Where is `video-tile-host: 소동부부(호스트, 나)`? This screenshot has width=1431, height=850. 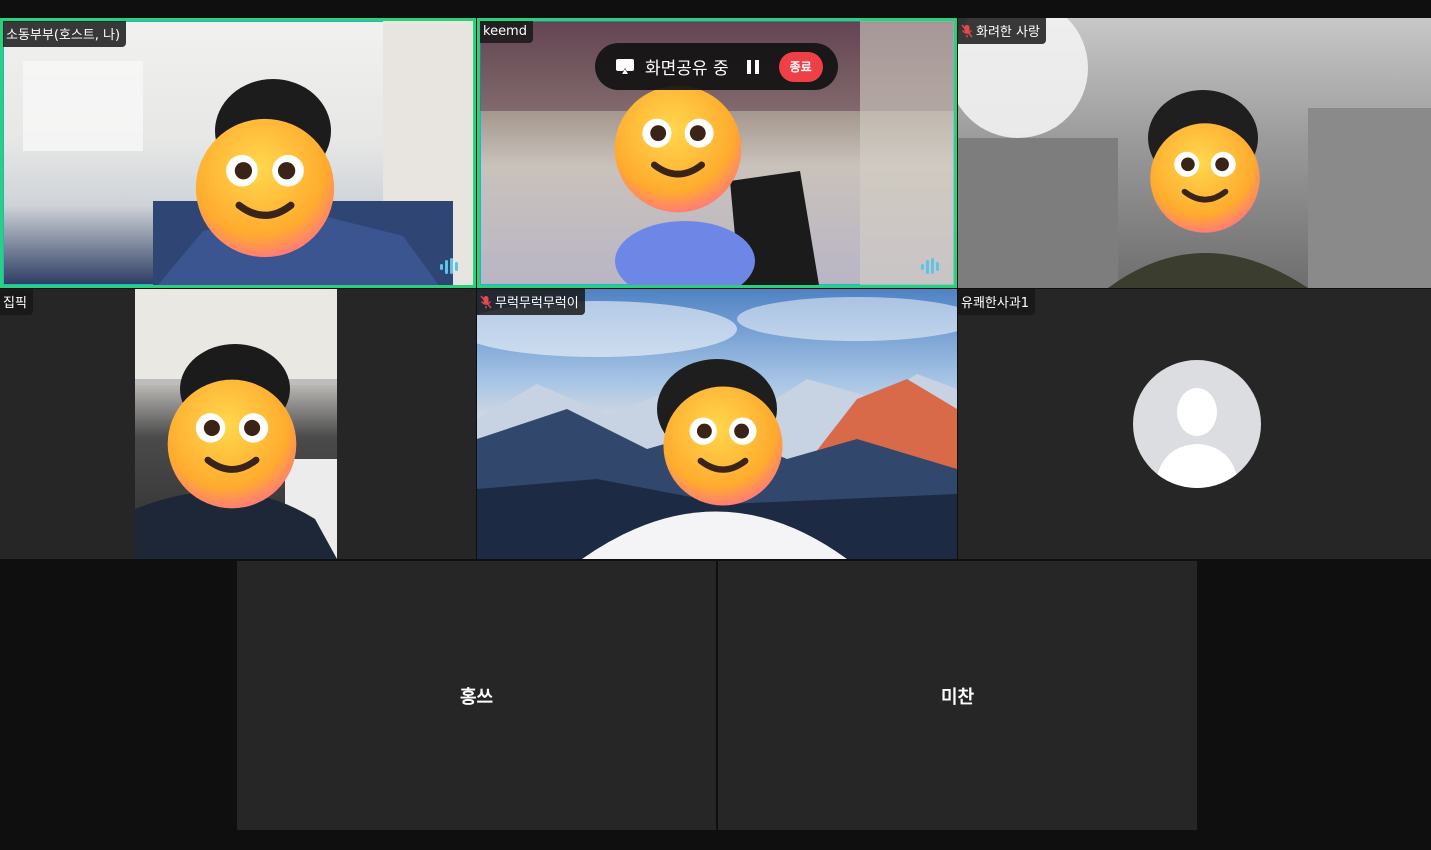 video-tile-host: 소동부부(호스트, 나) is located at coordinates (238, 153).